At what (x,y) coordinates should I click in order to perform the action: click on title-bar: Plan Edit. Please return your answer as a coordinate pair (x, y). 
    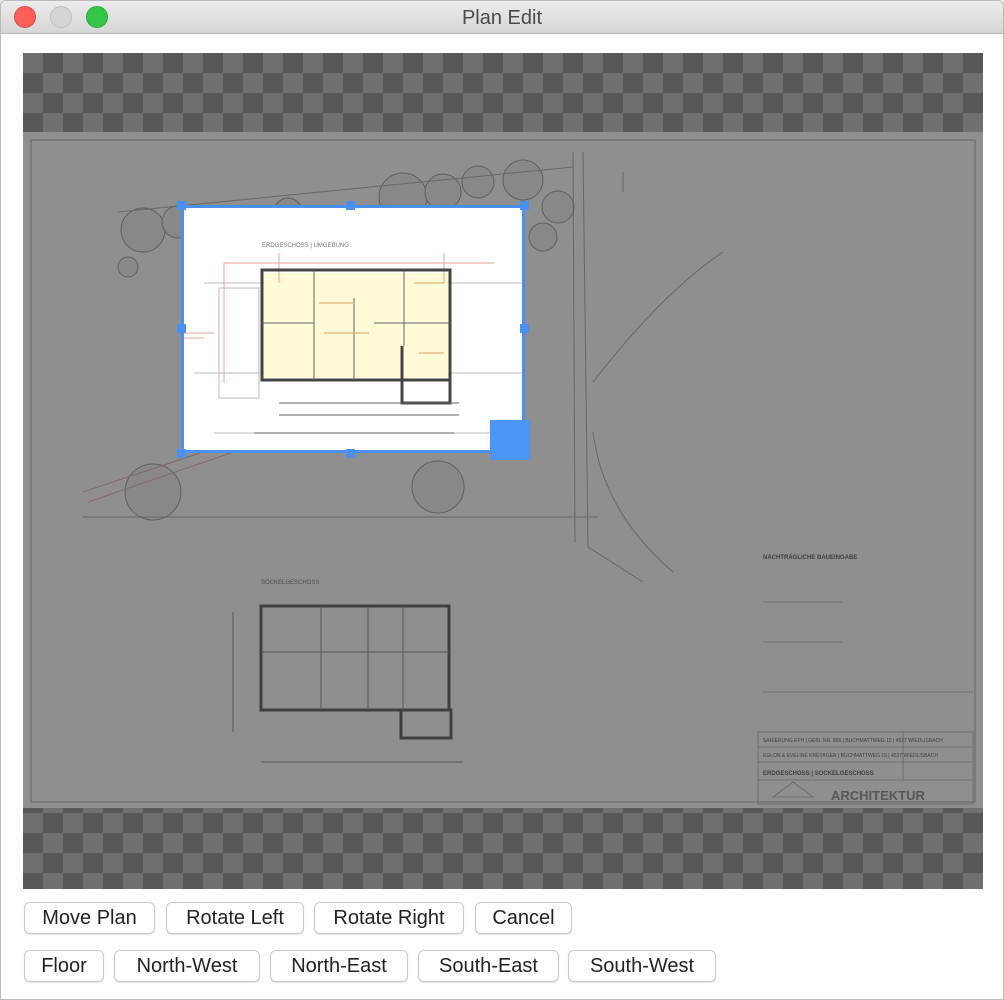
    Looking at the image, I should click on (502, 17).